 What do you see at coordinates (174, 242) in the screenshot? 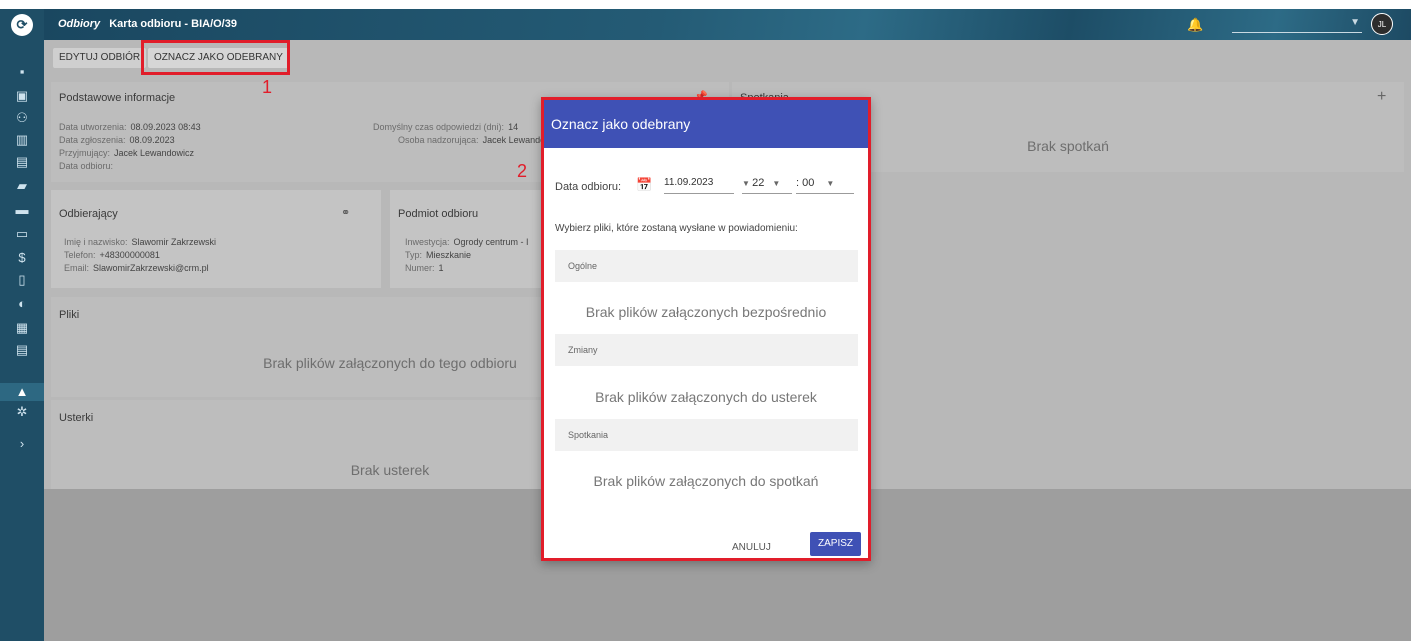
I see `collector-name-value: Slawomir Zakrzewski` at bounding box center [174, 242].